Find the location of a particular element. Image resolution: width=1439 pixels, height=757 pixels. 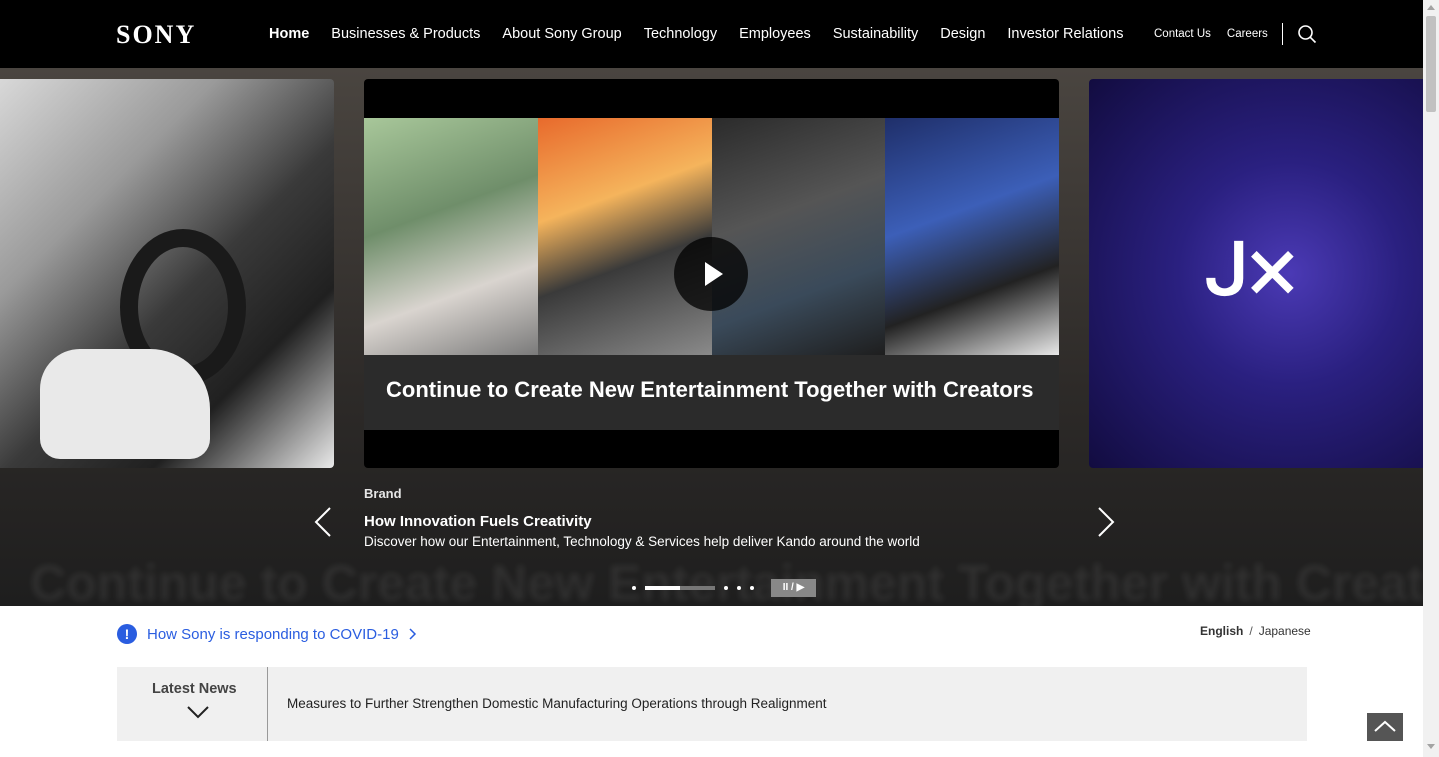

progress-fill is located at coordinates (662, 588).